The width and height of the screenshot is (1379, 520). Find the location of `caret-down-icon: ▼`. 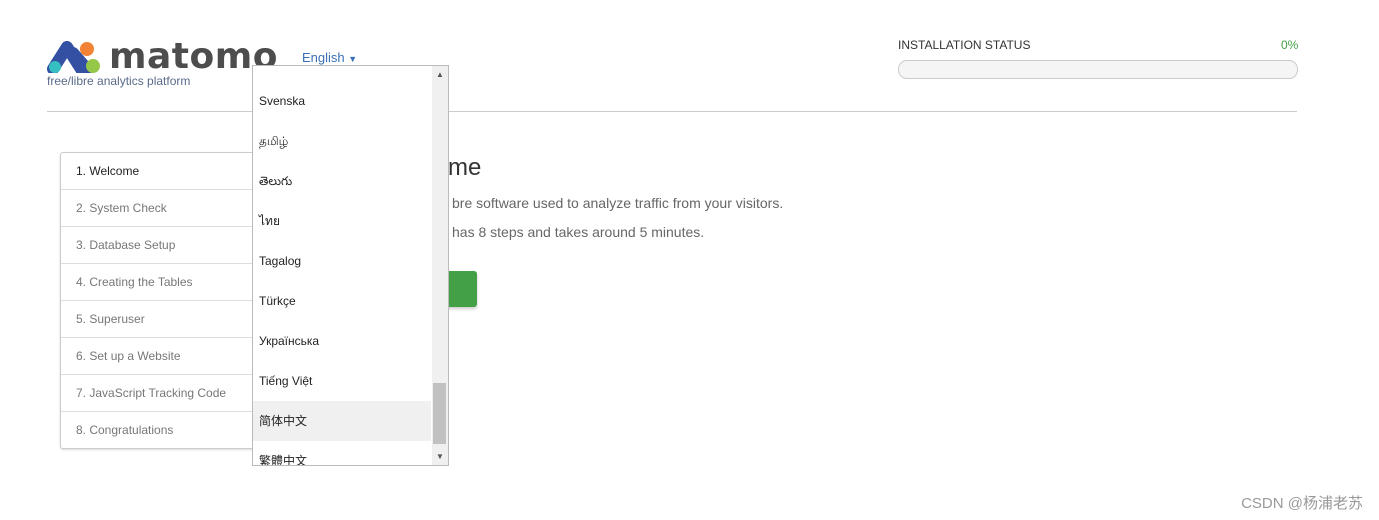

caret-down-icon: ▼ is located at coordinates (353, 59).